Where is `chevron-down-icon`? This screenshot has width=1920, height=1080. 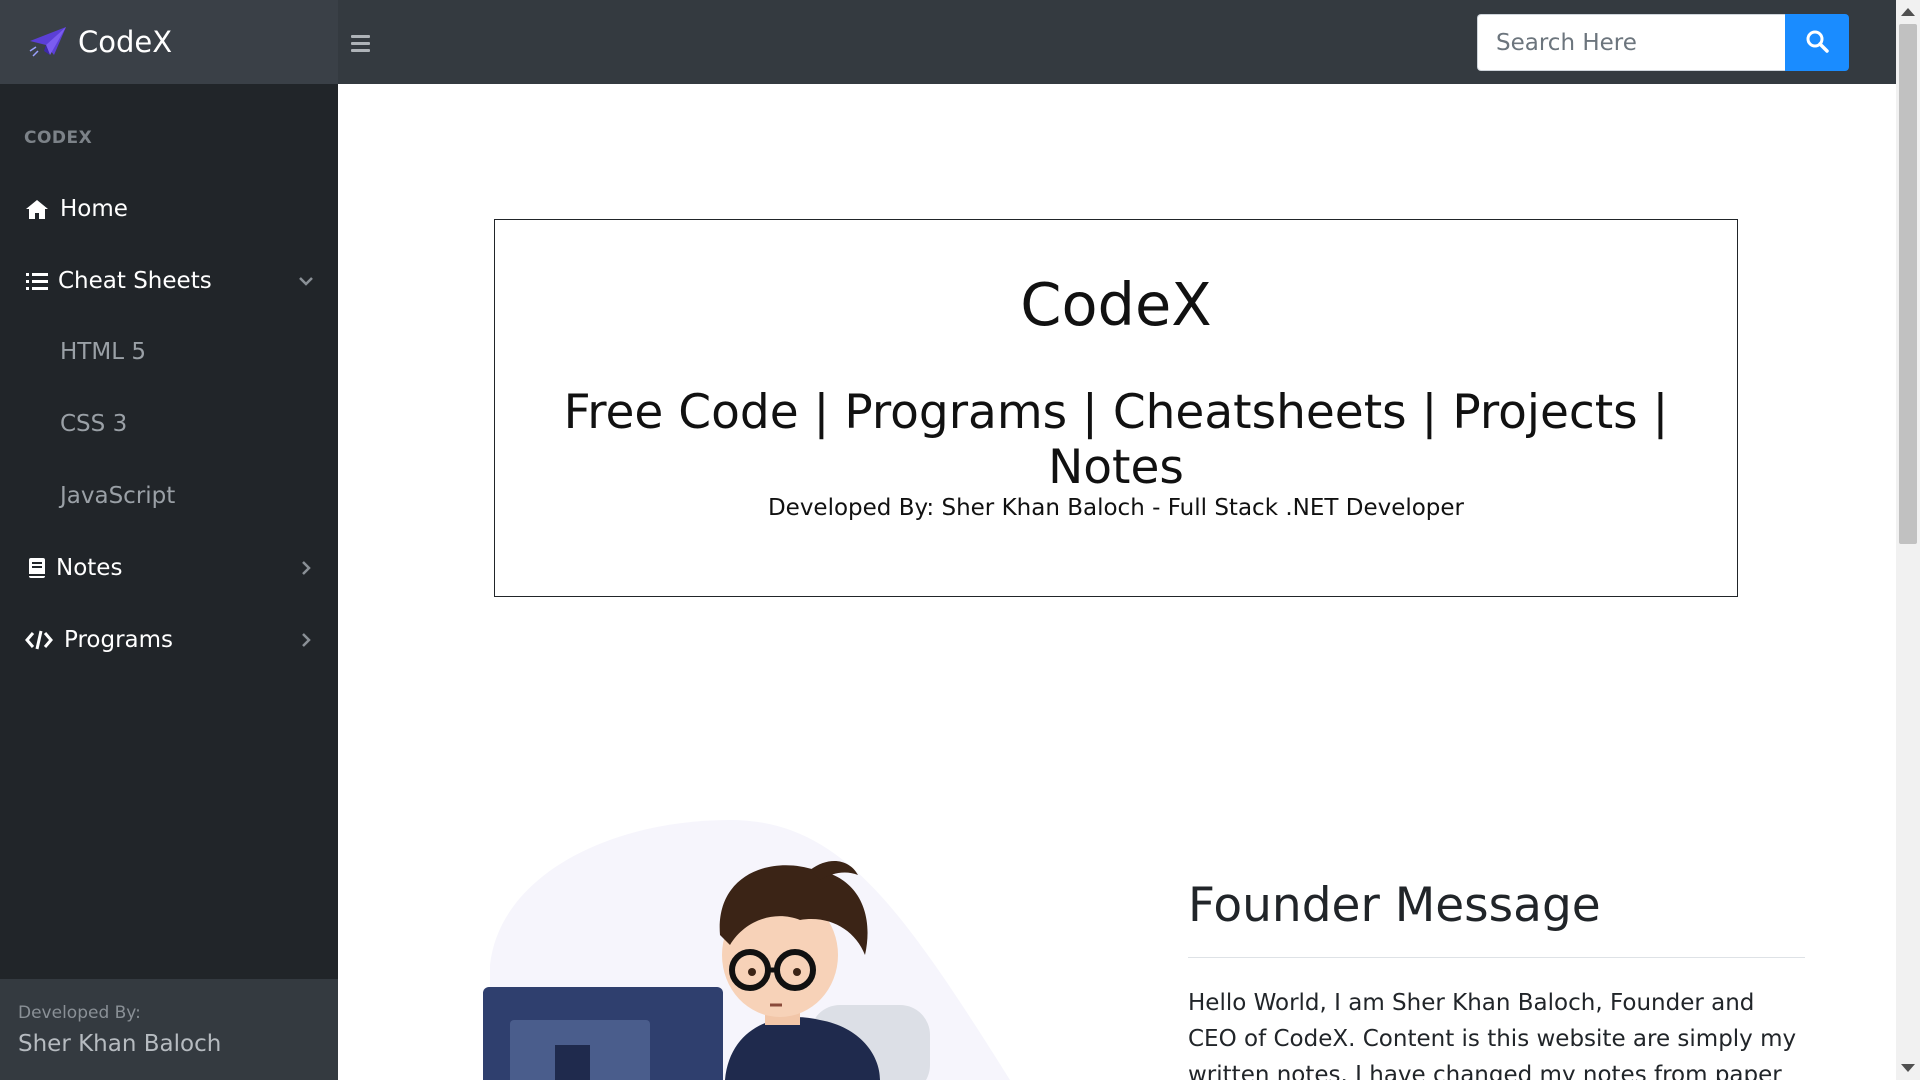
chevron-down-icon is located at coordinates (306, 281).